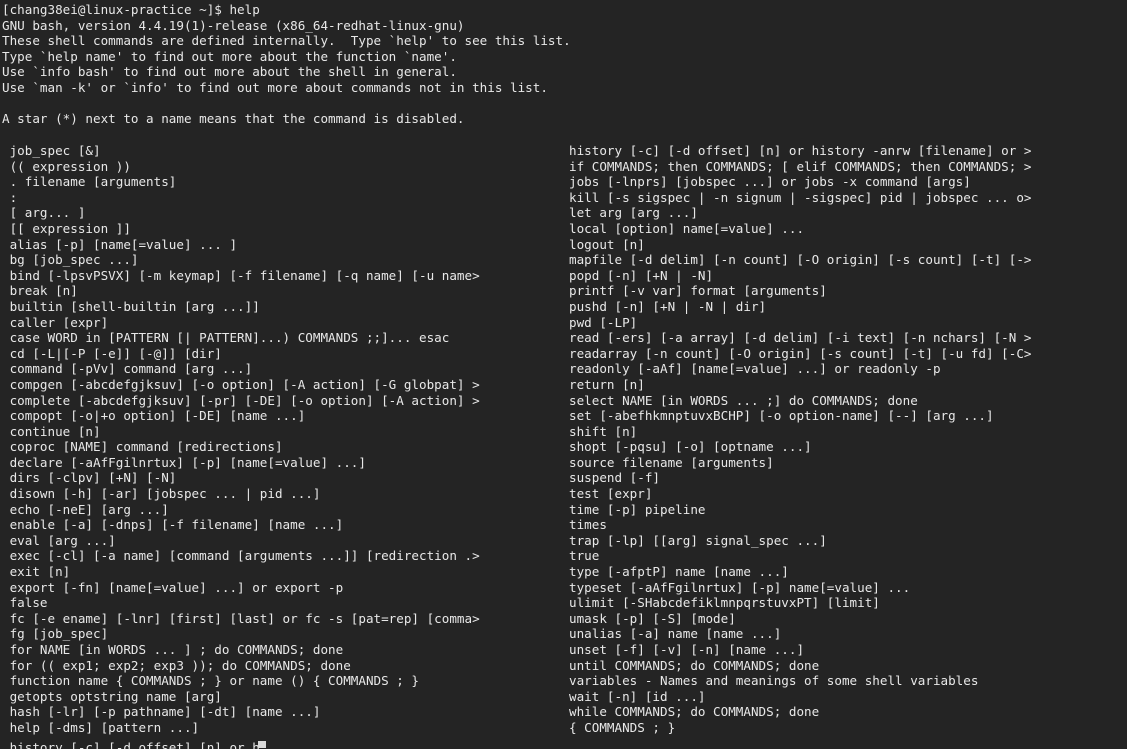  What do you see at coordinates (131, 9) in the screenshot?
I see `prompt-line: [chang38ei@linux-practice ~]$ help` at bounding box center [131, 9].